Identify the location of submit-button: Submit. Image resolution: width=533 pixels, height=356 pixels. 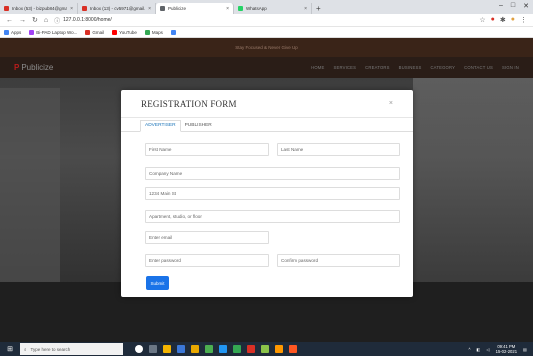
(157, 283).